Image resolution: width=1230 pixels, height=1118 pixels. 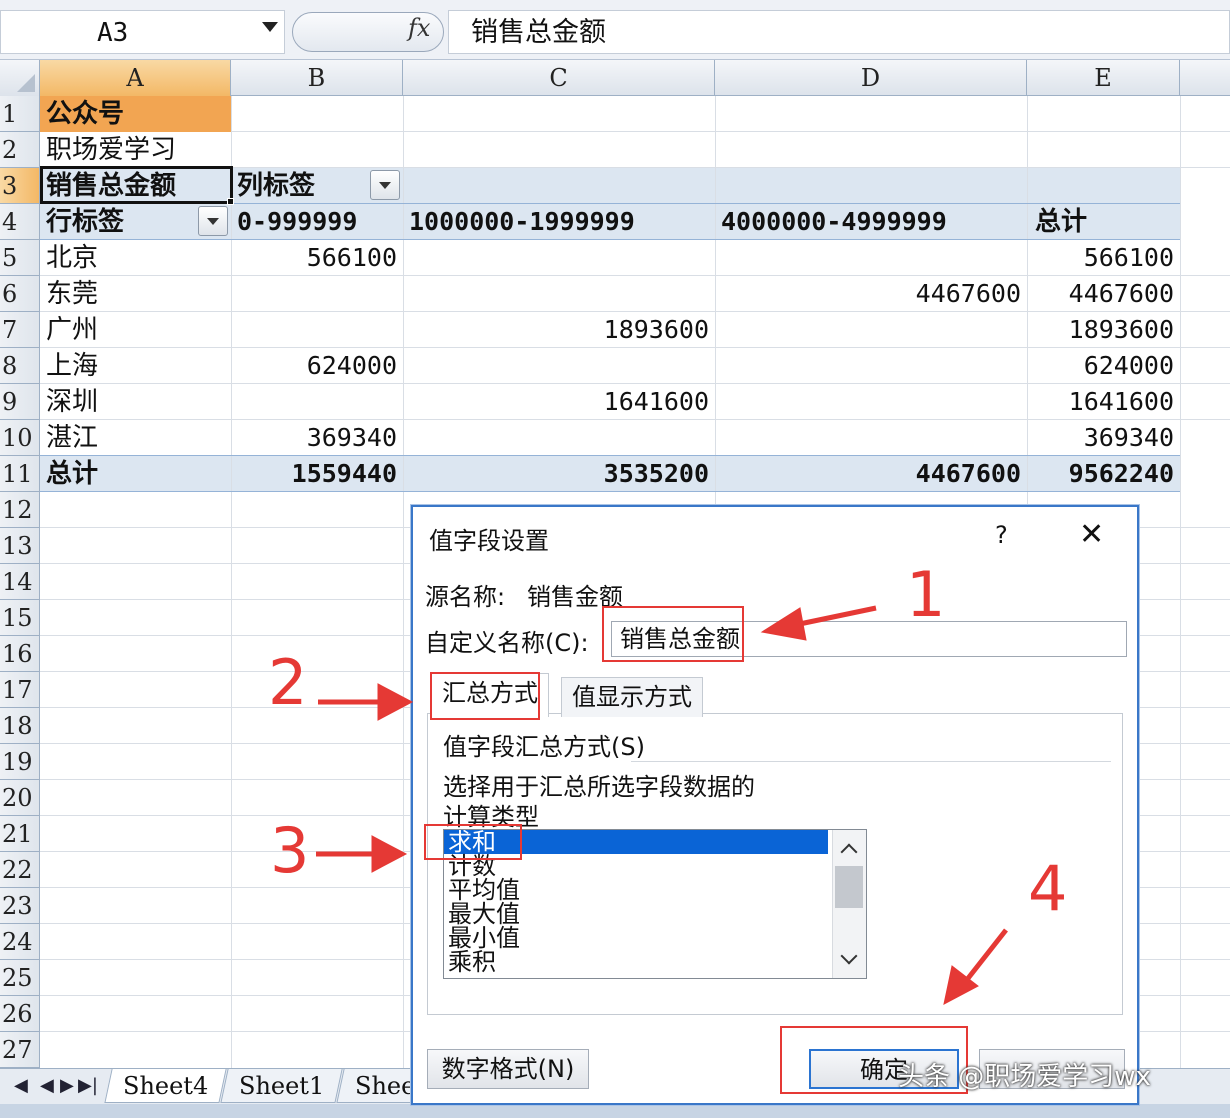 What do you see at coordinates (1024, 1077) in the screenshot?
I see `watermark: 头条 @职场爱学习wx` at bounding box center [1024, 1077].